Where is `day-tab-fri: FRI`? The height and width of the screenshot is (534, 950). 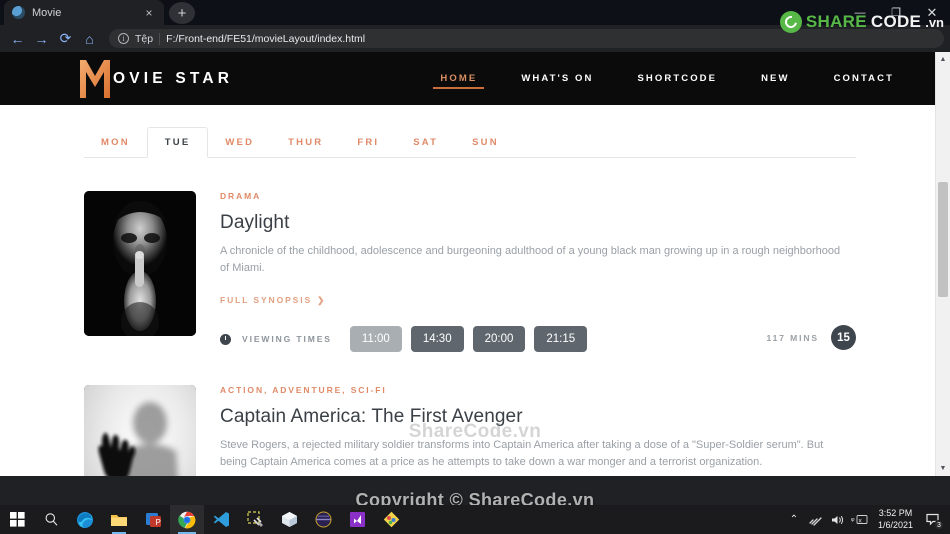 day-tab-fri: FRI is located at coordinates (368, 142).